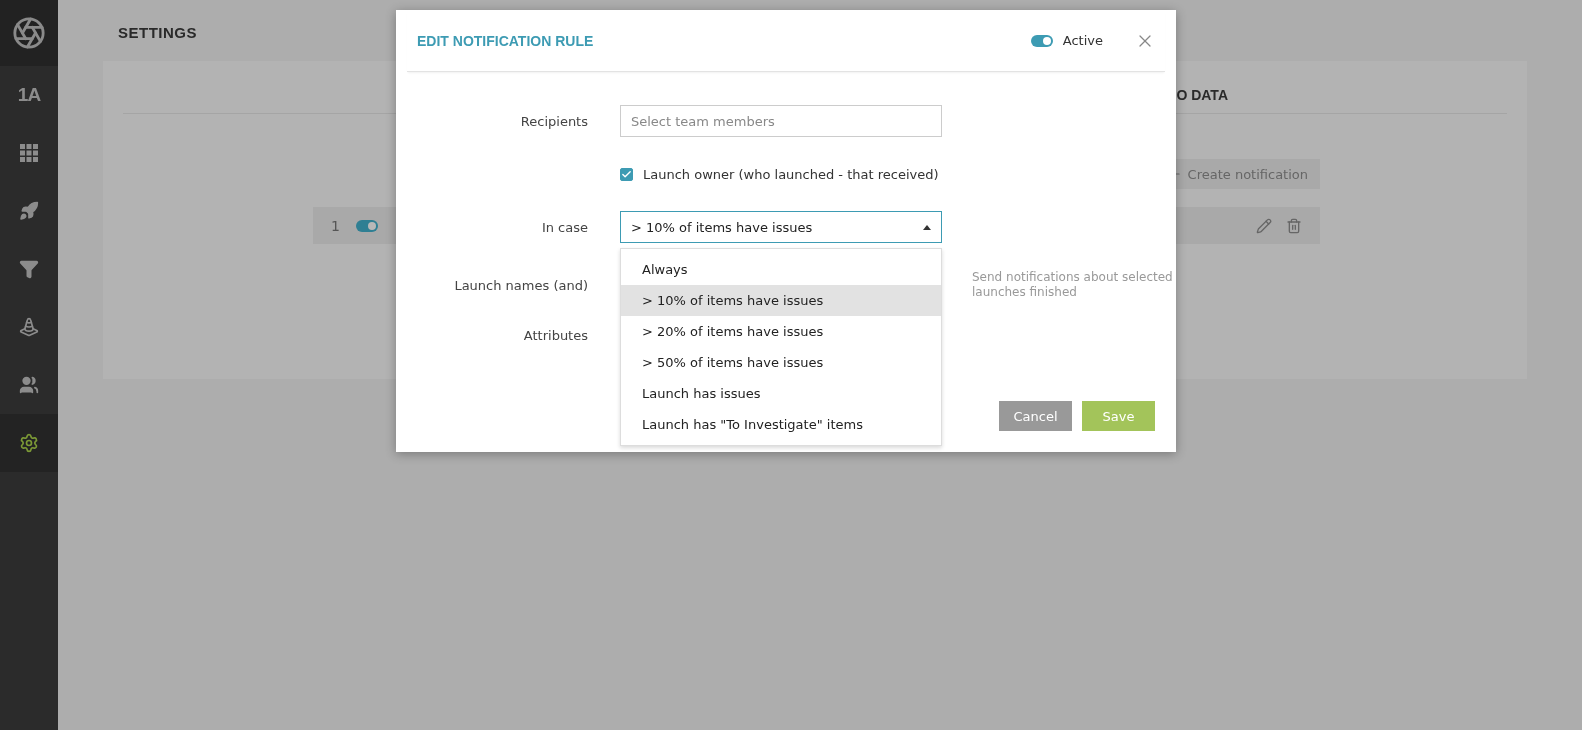 The height and width of the screenshot is (730, 1582). I want to click on dropdown-option: Always, so click(781, 269).